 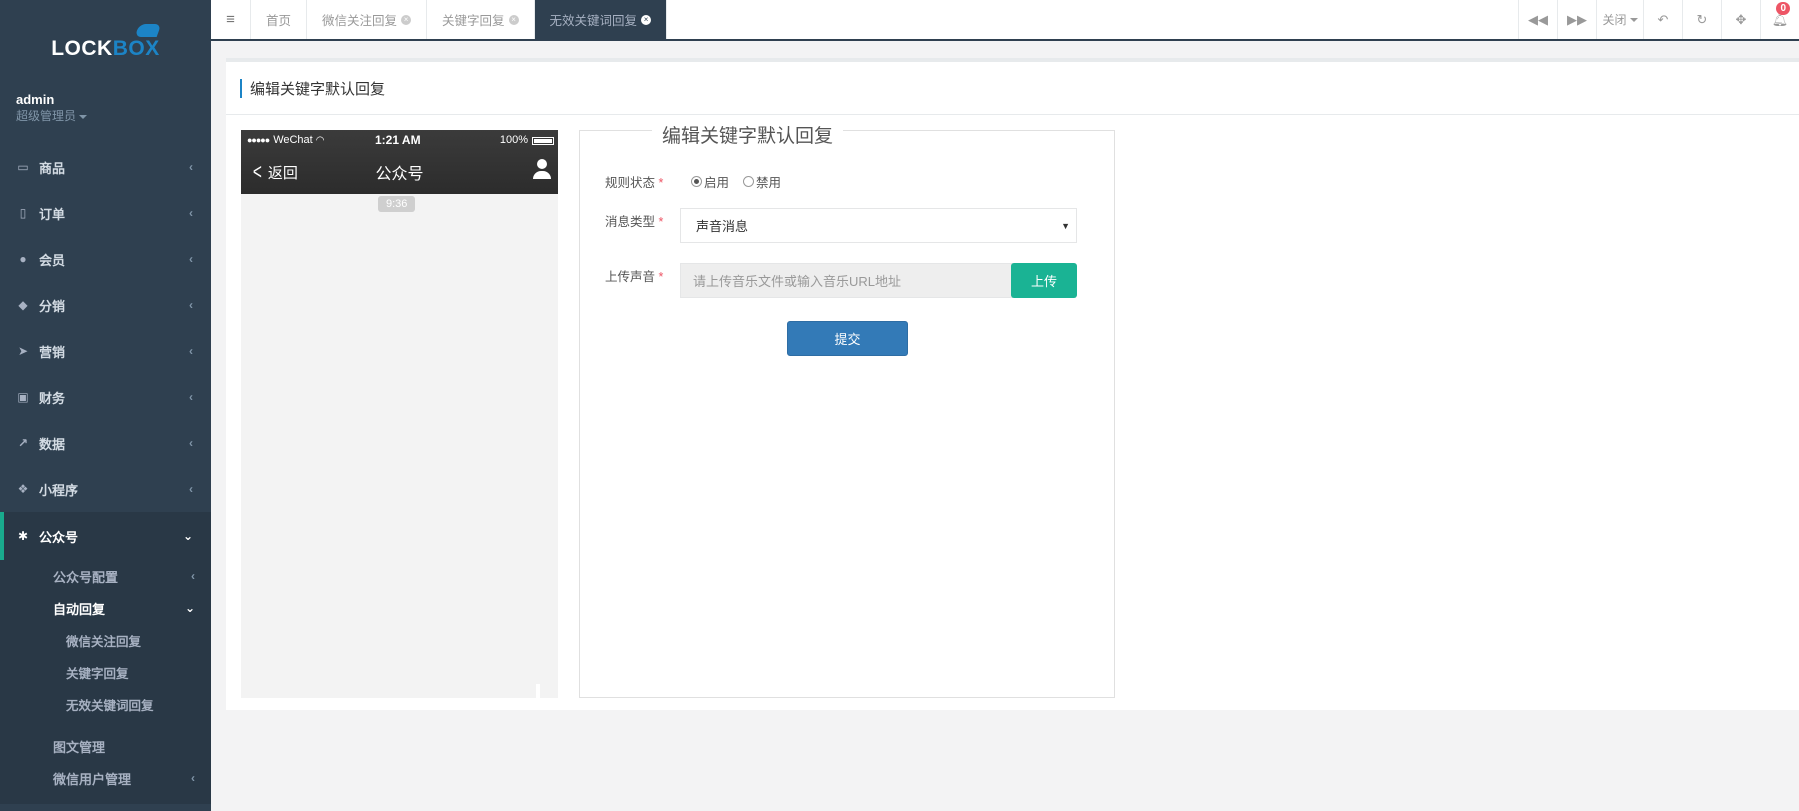 I want to click on dropdown-arrow-icon: ▼, so click(x=1065, y=225).